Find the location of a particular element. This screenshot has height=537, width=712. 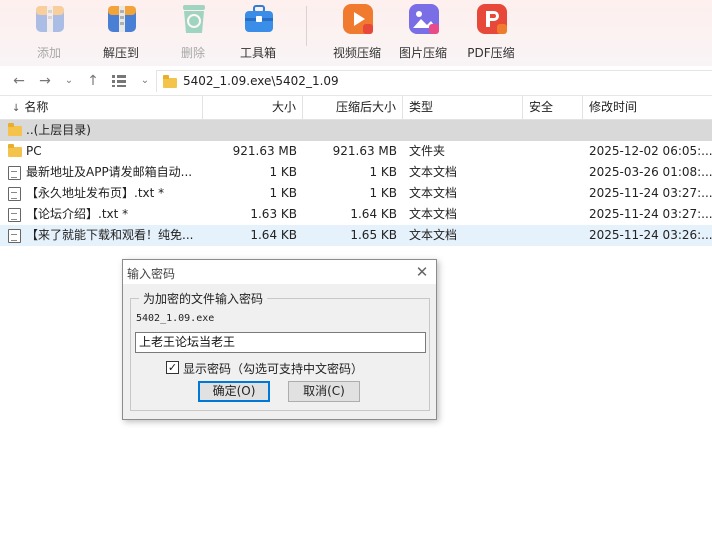

pdf-compress-label: PDF压缩 is located at coordinates (491, 53).